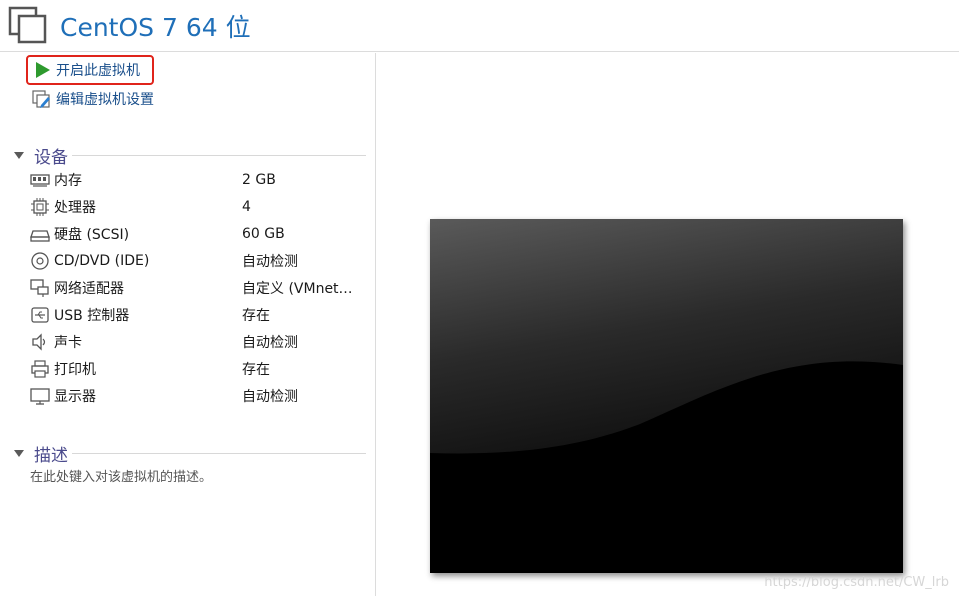 The width and height of the screenshot is (959, 596). What do you see at coordinates (200, 369) in the screenshot?
I see `device-row-printer: 打印机 存在` at bounding box center [200, 369].